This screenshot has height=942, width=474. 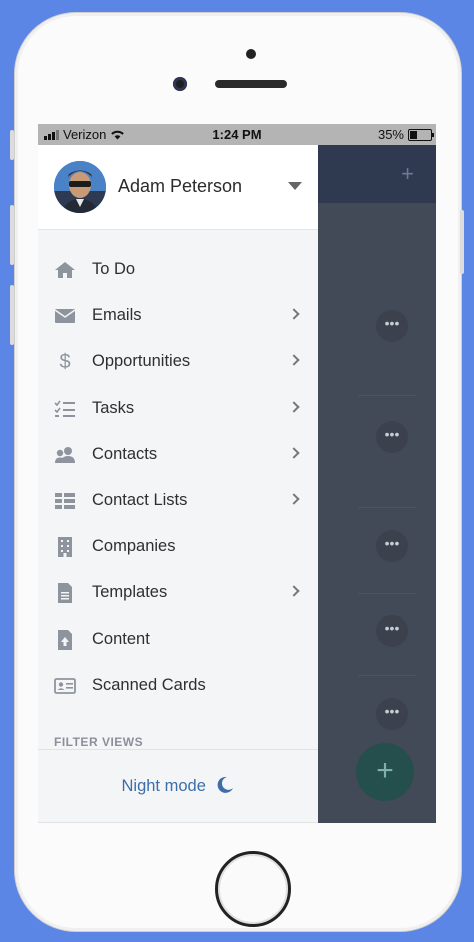 I want to click on checklist-icon, so click(x=65, y=409).